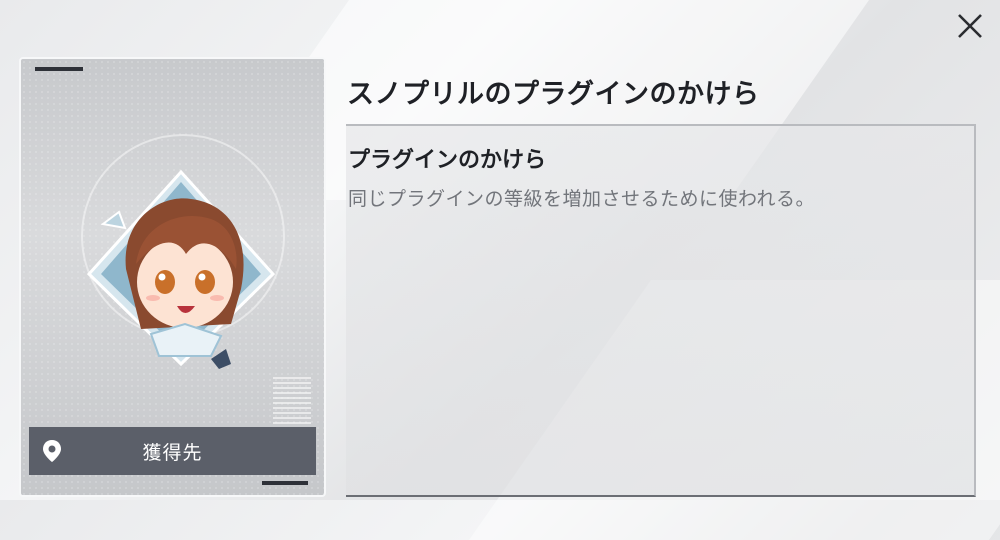 Image resolution: width=1000 pixels, height=540 pixels. I want to click on acquisition-label: 獲得先, so click(172, 452).